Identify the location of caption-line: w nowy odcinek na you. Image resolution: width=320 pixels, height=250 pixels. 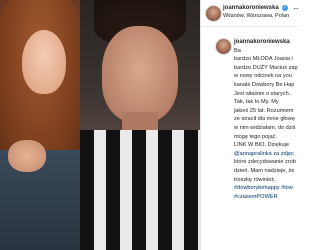
(263, 76).